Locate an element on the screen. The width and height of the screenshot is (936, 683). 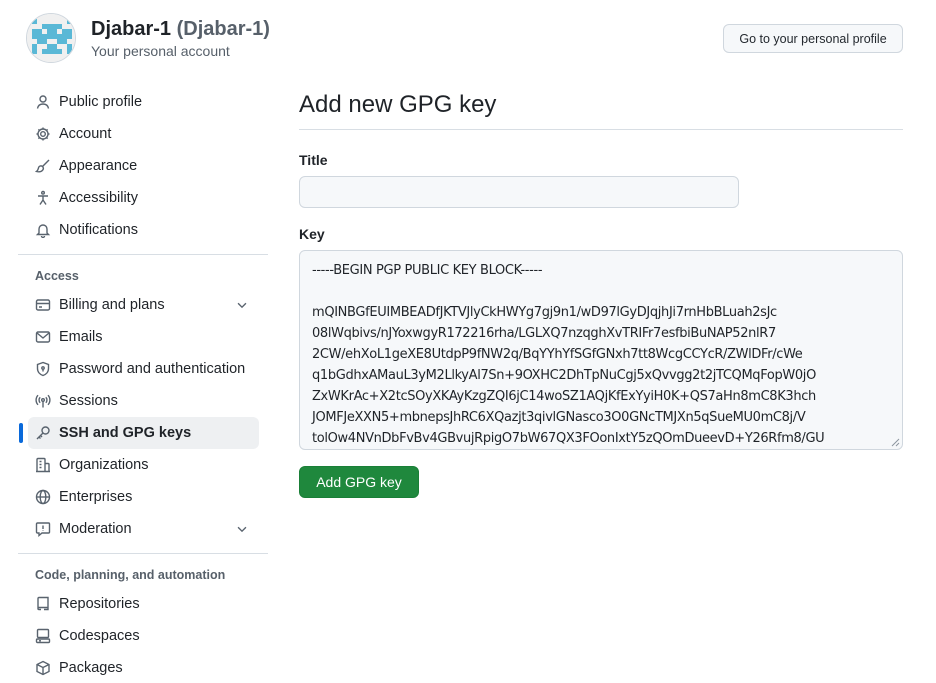
sidebar-item-label: SSH and GPG keys is located at coordinates (125, 433).